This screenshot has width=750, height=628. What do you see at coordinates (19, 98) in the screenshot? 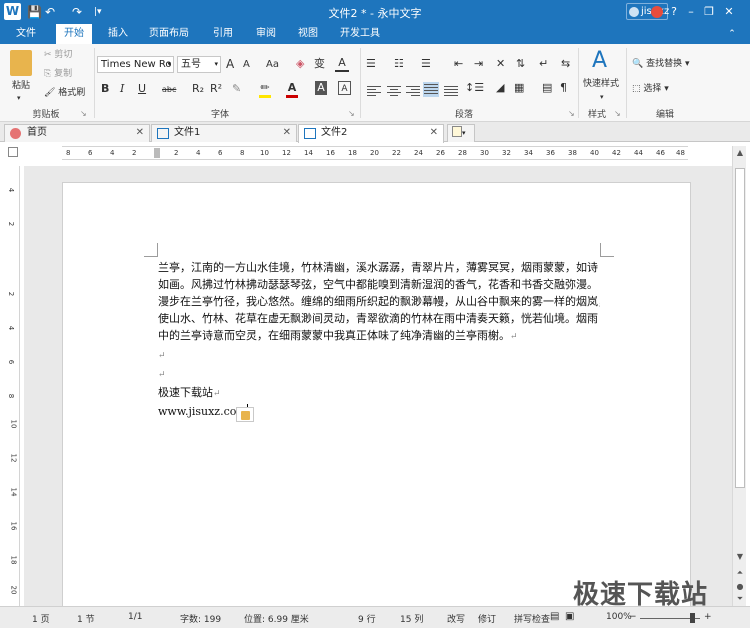
I see `paste-dropdown-icon: ▾` at bounding box center [19, 98].